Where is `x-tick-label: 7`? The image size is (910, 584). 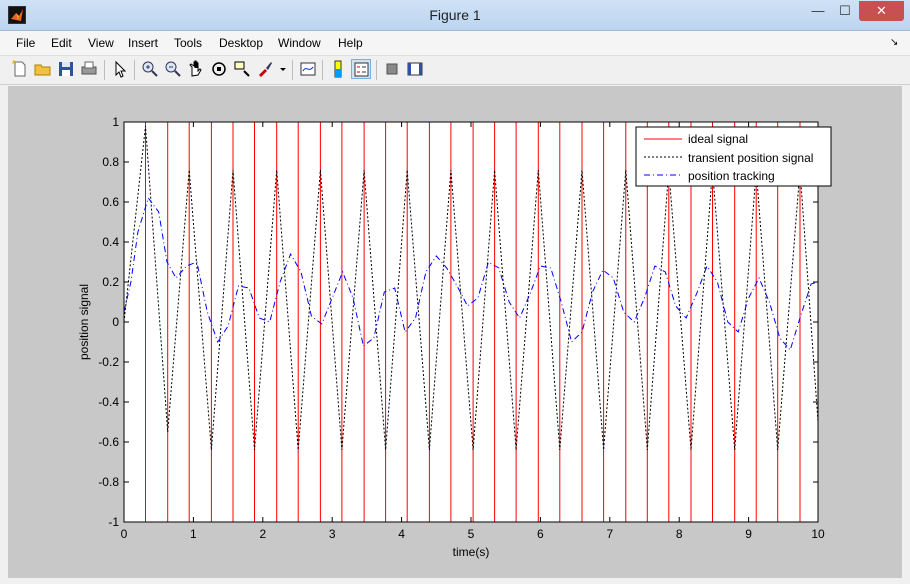
x-tick-label: 7 is located at coordinates (609, 534).